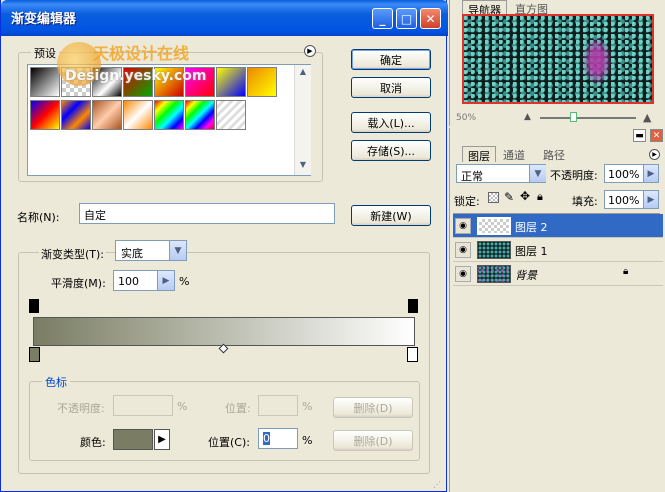 This screenshot has width=665, height=492. What do you see at coordinates (501, 173) in the screenshot?
I see `blend-mode-select: 正常 ▼` at bounding box center [501, 173].